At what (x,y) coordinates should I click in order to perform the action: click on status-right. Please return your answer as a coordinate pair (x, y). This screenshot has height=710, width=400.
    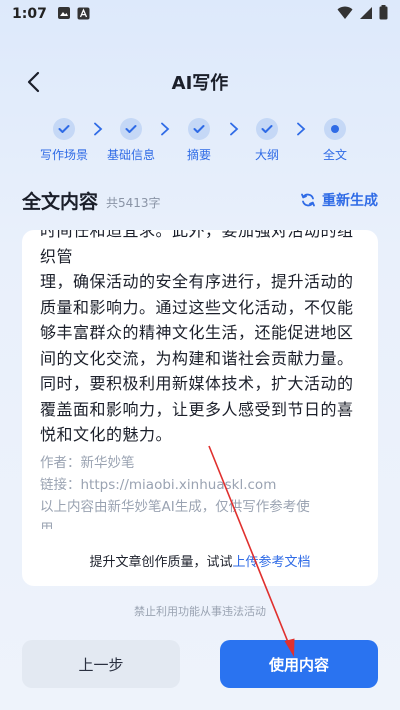
    Looking at the image, I should click on (362, 14).